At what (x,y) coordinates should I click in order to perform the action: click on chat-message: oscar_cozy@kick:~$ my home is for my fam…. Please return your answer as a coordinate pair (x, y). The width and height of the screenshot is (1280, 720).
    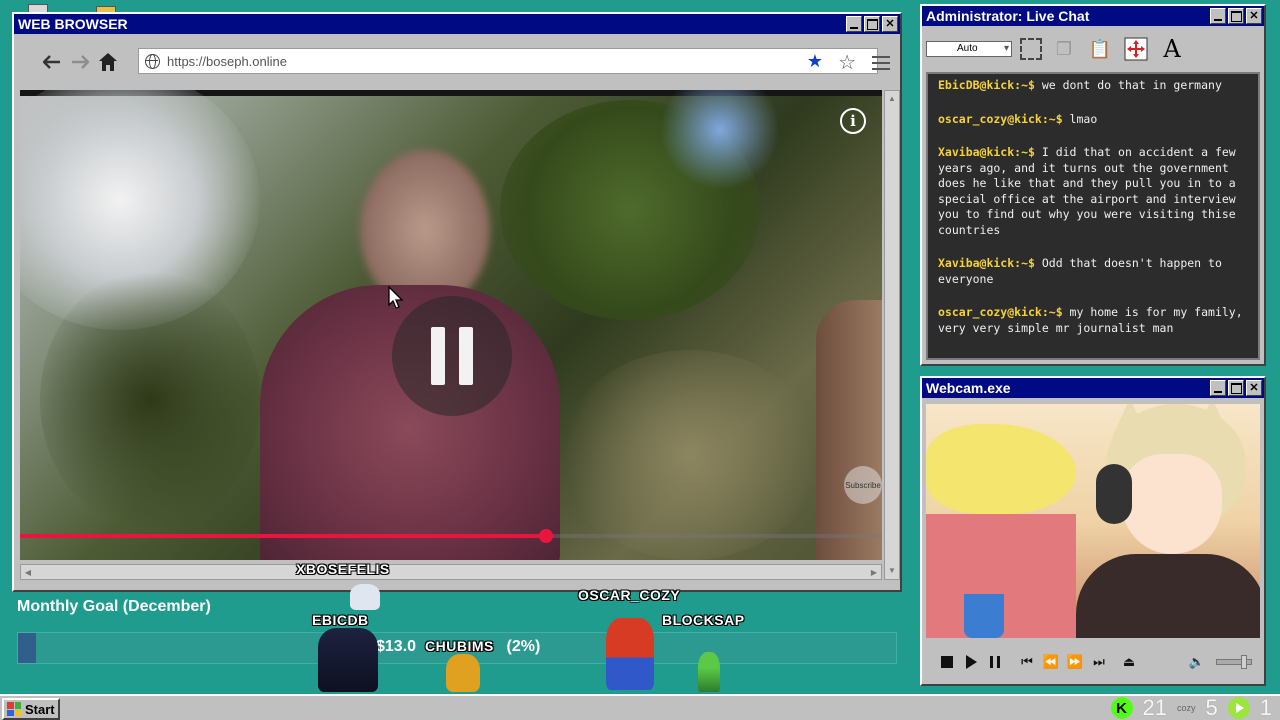
    Looking at the image, I should click on (1094, 320).